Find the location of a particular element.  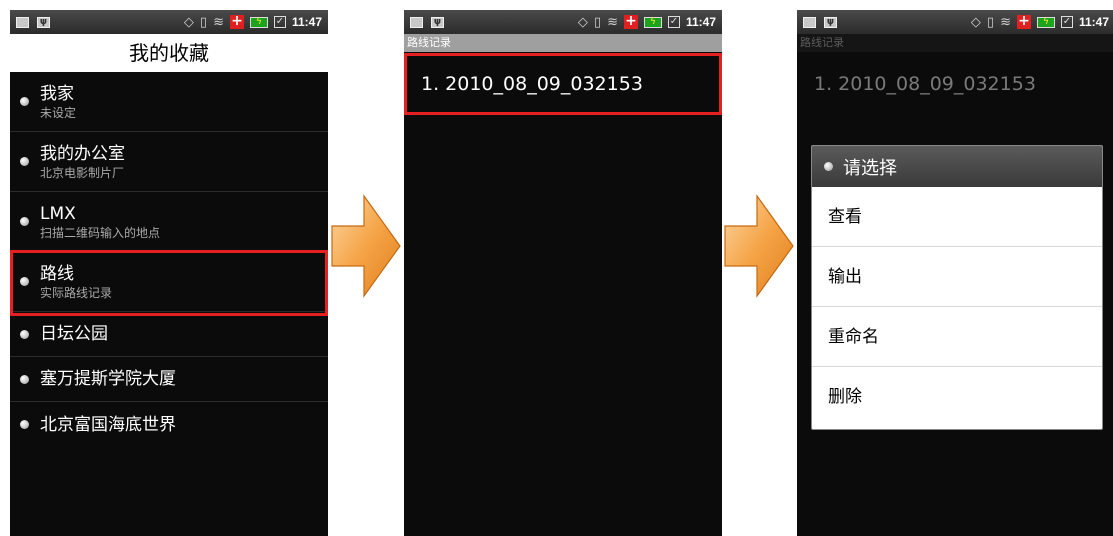

menu-item-export: 输出 is located at coordinates (957, 277).